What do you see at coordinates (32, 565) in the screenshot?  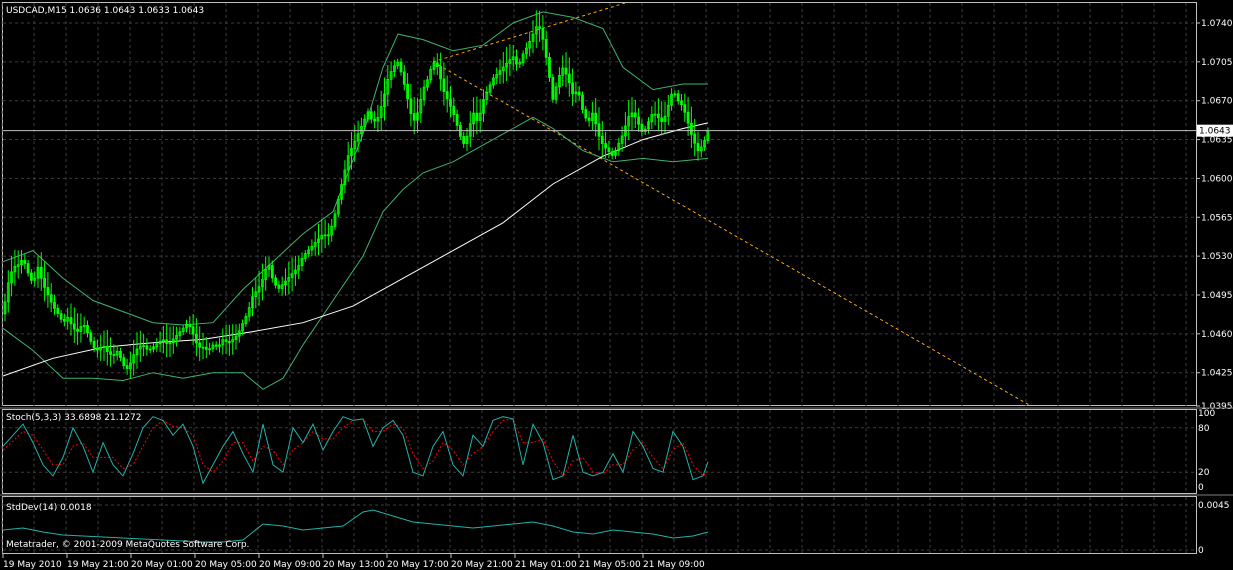 I see `time-tick-label: 19 May 2010` at bounding box center [32, 565].